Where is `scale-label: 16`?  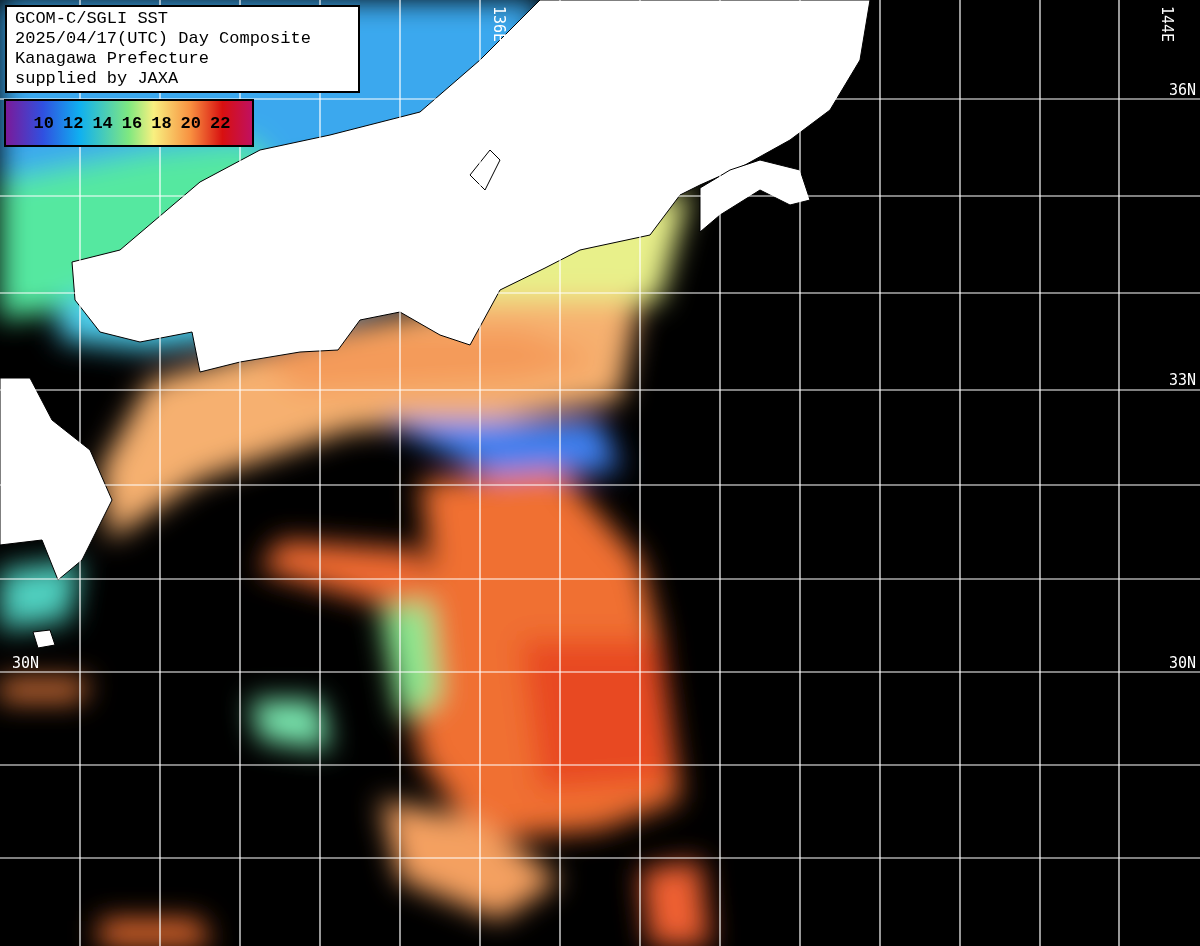 scale-label: 16 is located at coordinates (132, 123).